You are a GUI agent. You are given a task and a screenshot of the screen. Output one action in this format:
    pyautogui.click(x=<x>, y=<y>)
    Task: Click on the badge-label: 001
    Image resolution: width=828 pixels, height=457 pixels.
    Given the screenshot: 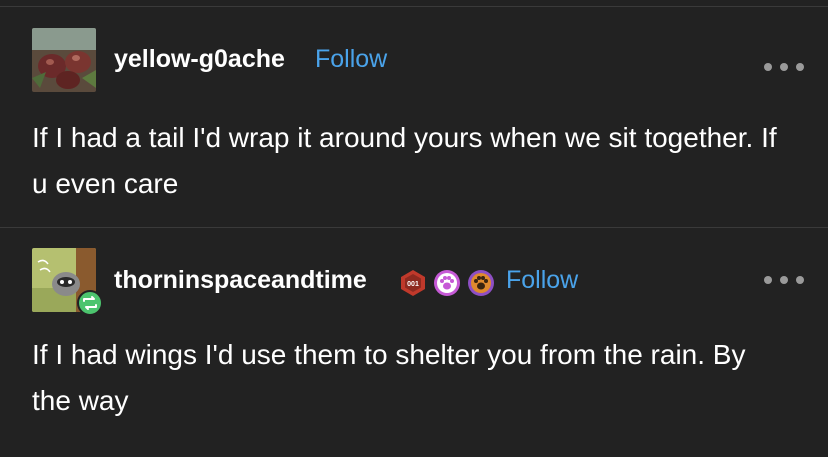 What is the action you would take?
    pyautogui.click(x=413, y=284)
    